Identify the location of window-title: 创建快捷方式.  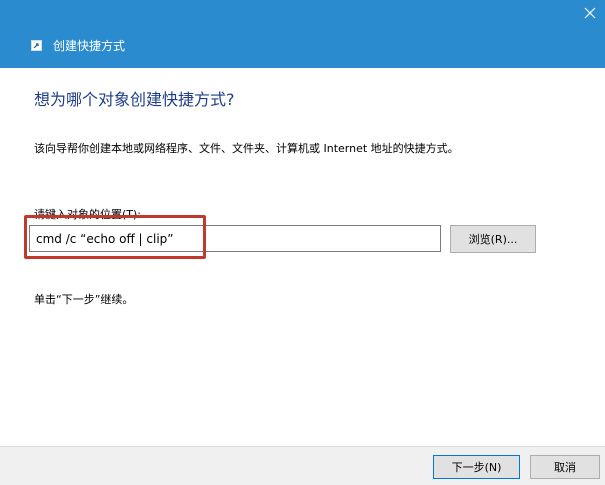
(89, 46).